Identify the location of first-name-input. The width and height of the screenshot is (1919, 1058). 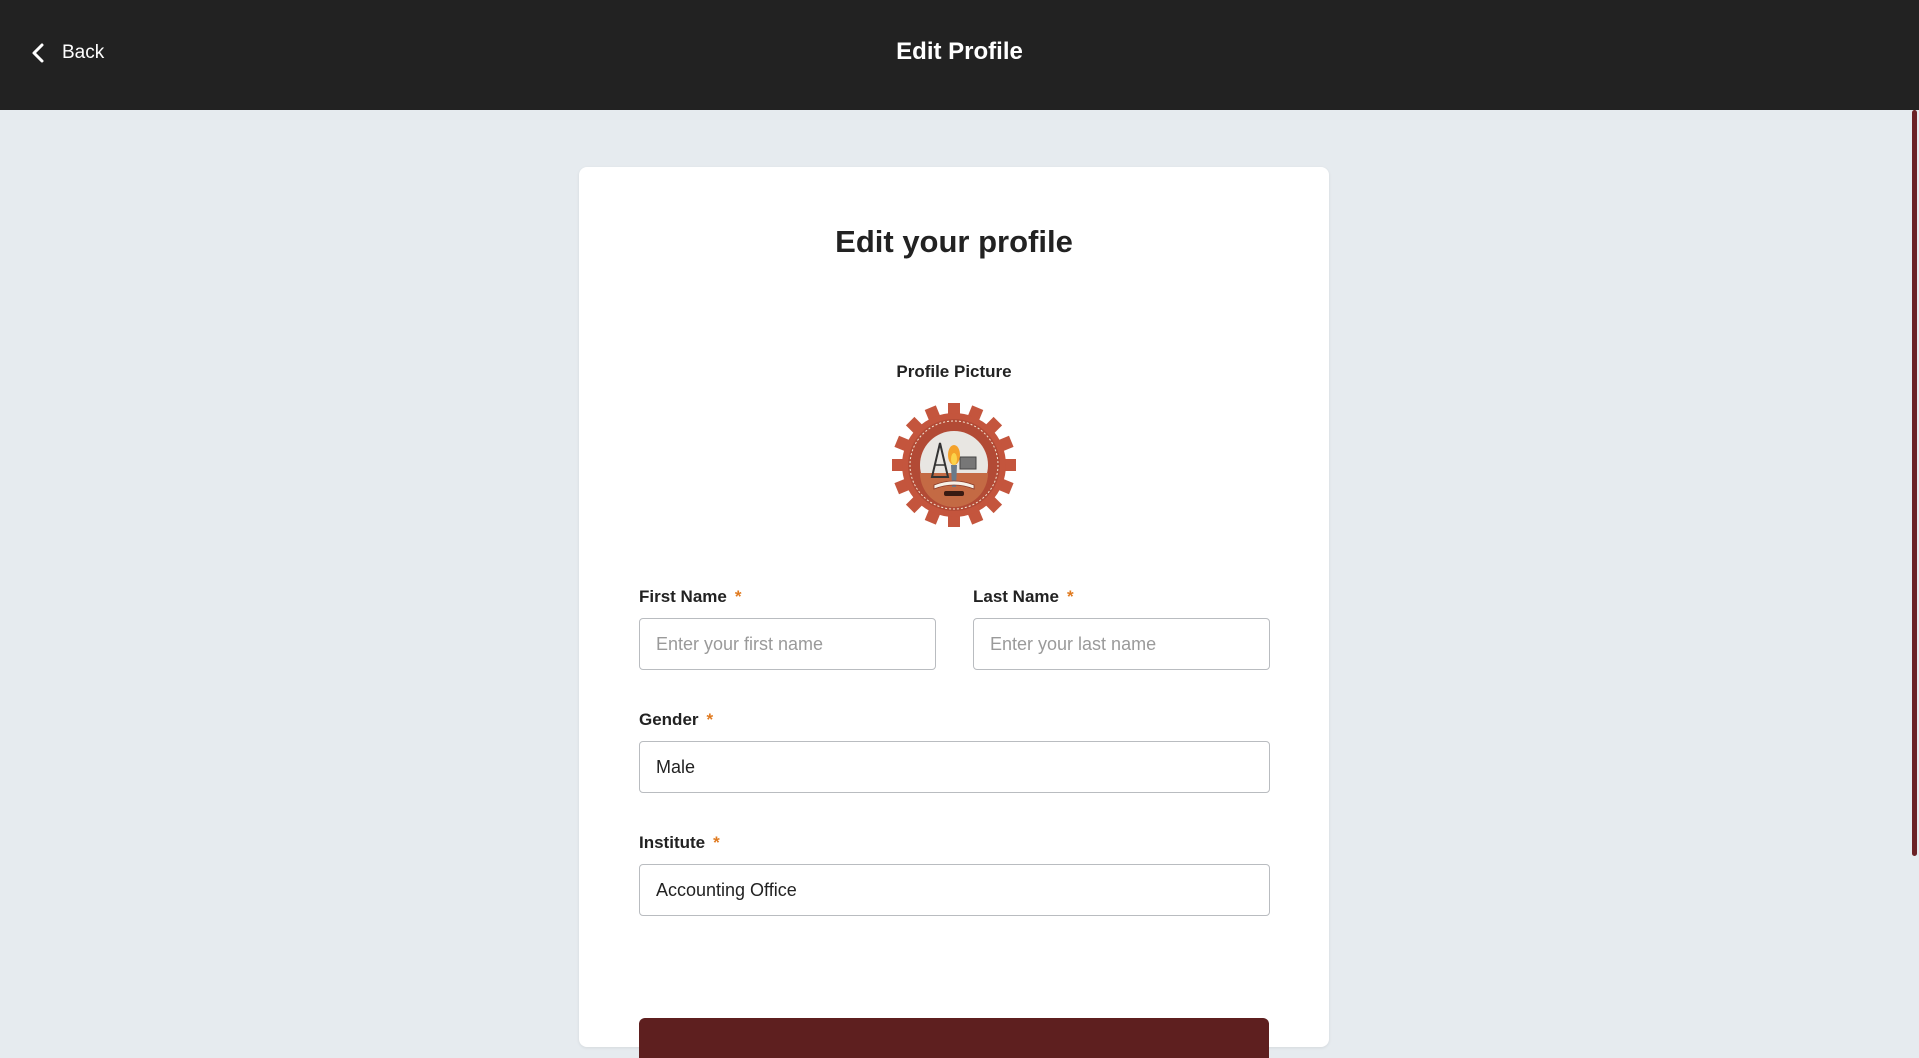
(787, 644).